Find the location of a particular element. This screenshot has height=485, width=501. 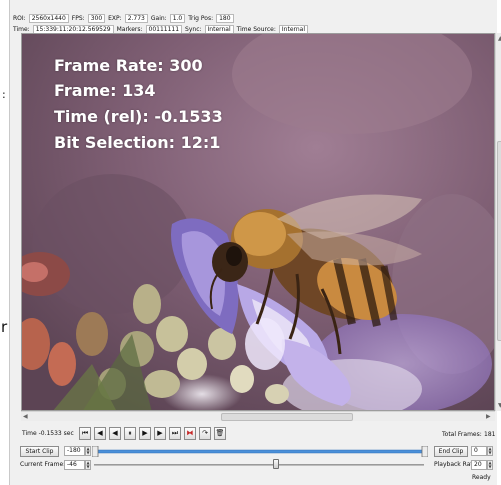

end-clip-button: End Clip is located at coordinates (451, 451).